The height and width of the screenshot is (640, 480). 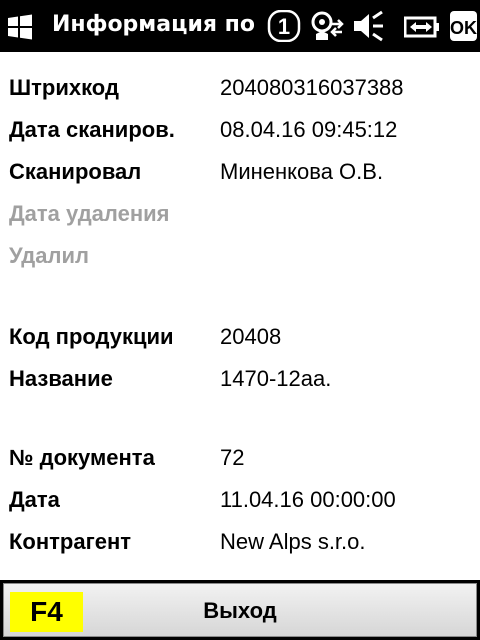 I want to click on counterparty-row: Контрагент New Alps s.r.o., so click(x=240, y=542).